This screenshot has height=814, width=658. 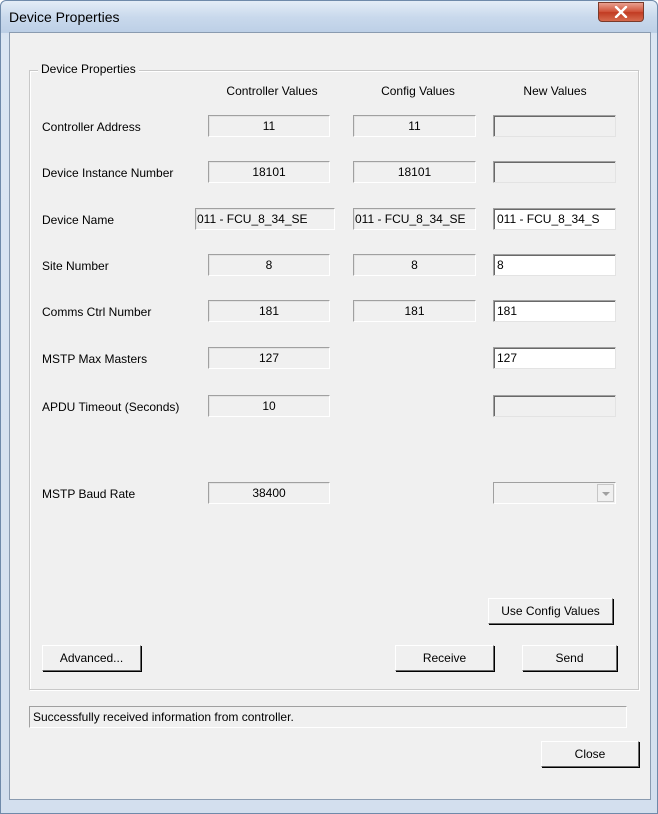 What do you see at coordinates (414, 265) in the screenshot?
I see `site-number-config-value: 8` at bounding box center [414, 265].